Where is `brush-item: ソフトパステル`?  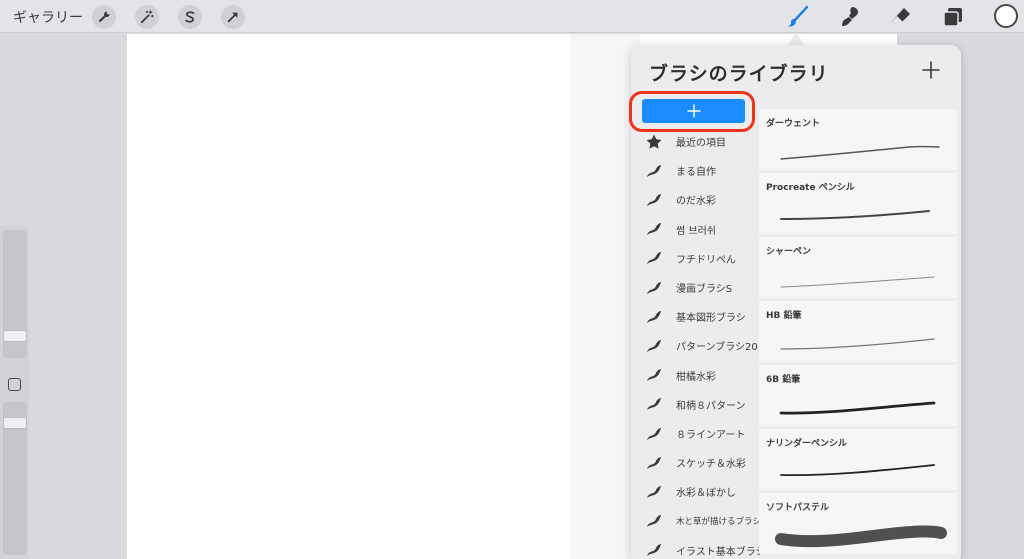 brush-item: ソフトパステル is located at coordinates (858, 523).